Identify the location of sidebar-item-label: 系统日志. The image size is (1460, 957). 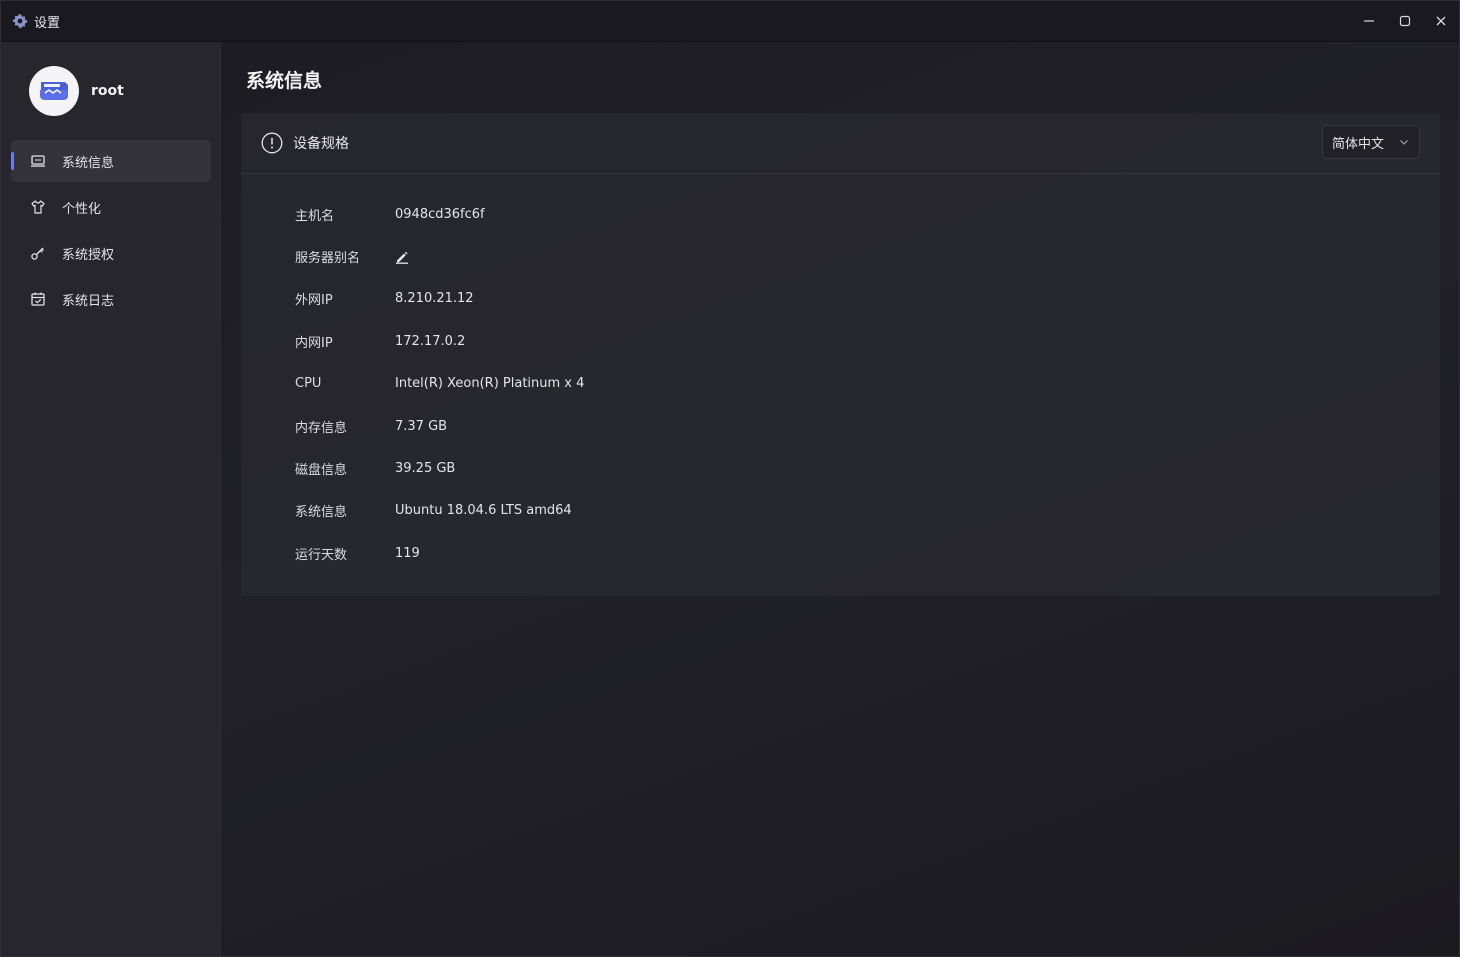
(88, 301).